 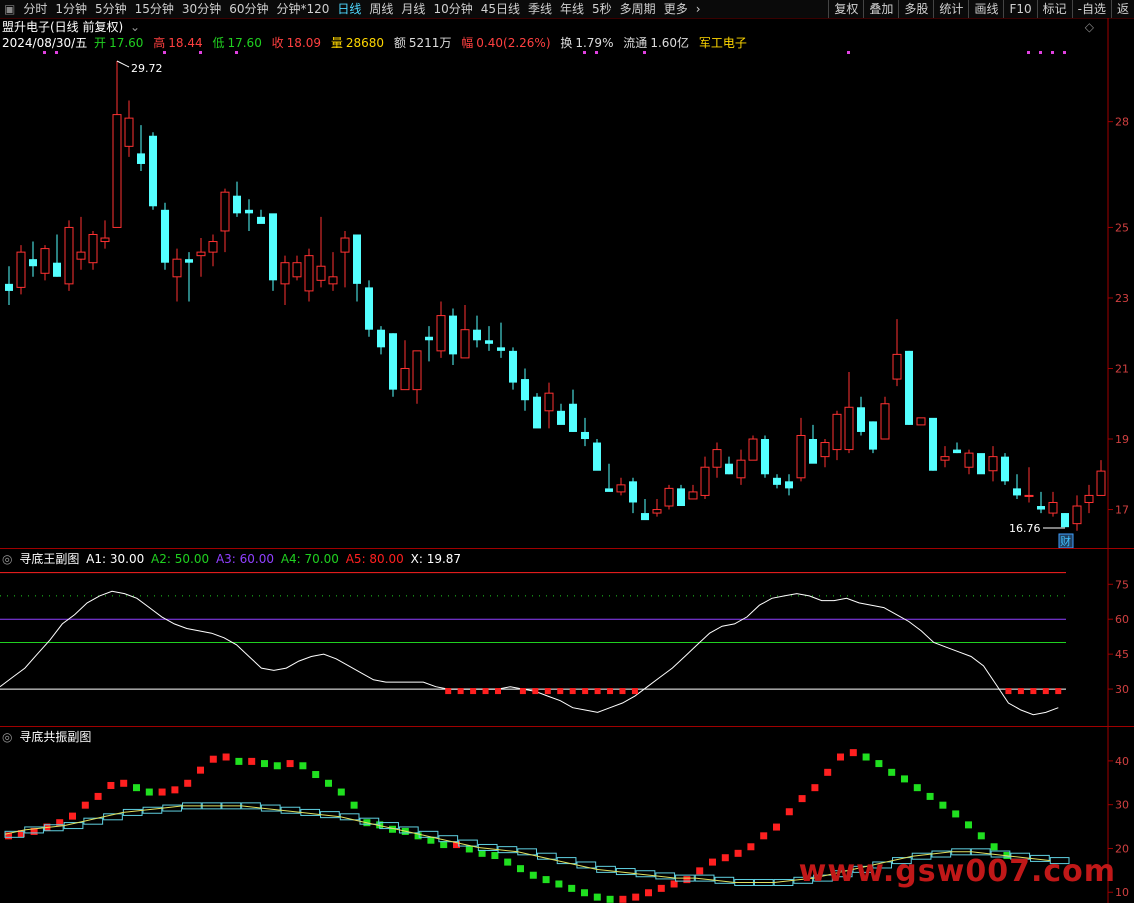 What do you see at coordinates (572, 9) in the screenshot?
I see `period-tab: 年线` at bounding box center [572, 9].